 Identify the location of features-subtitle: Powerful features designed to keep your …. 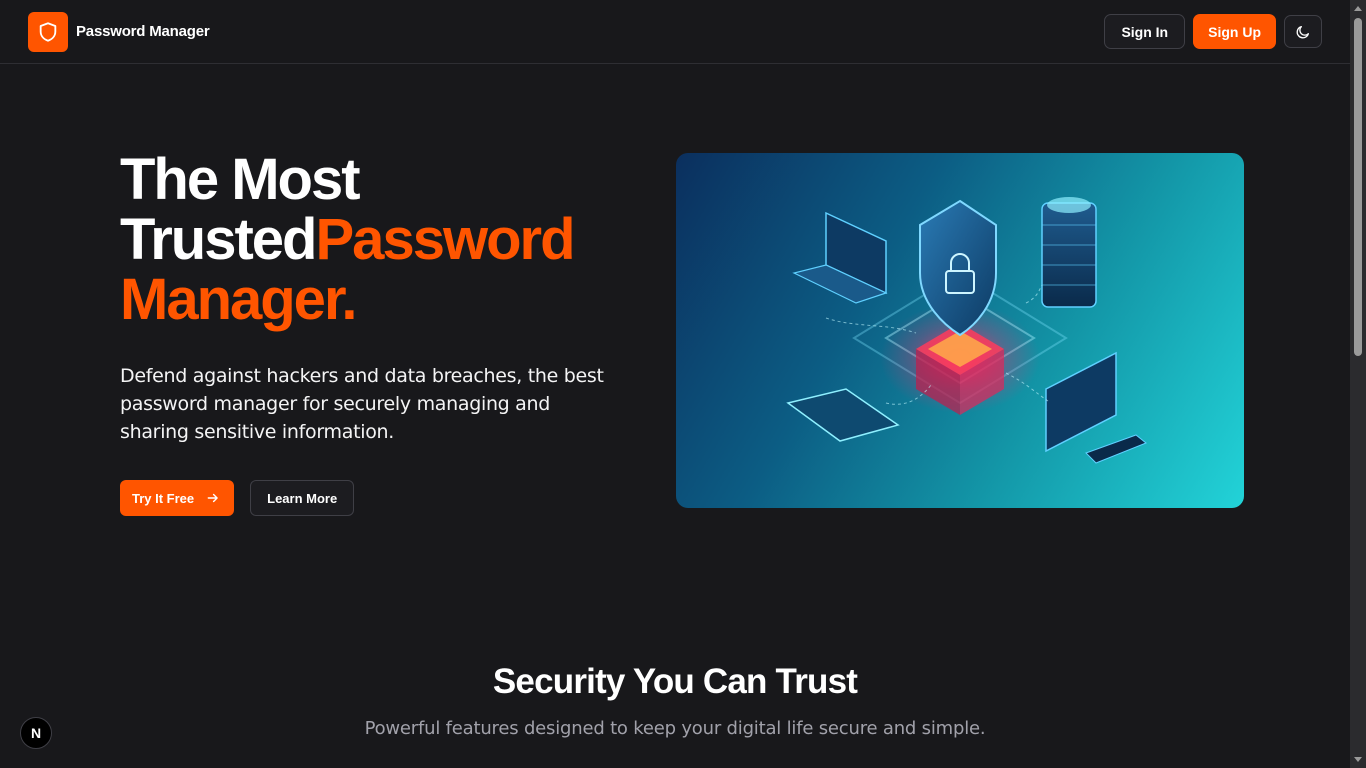
(675, 728).